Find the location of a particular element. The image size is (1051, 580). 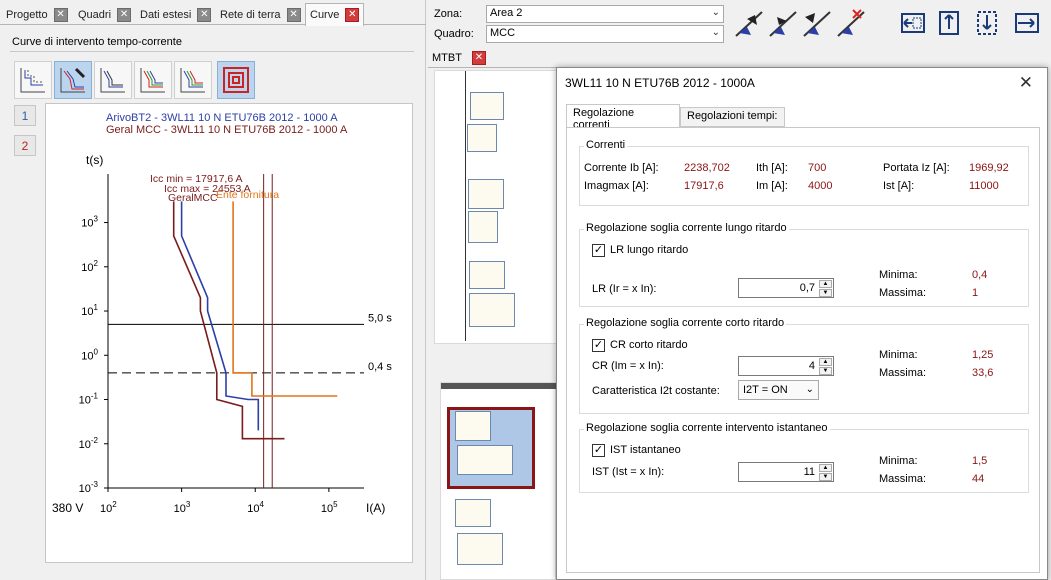

curve-view-3-button is located at coordinates (113, 80).